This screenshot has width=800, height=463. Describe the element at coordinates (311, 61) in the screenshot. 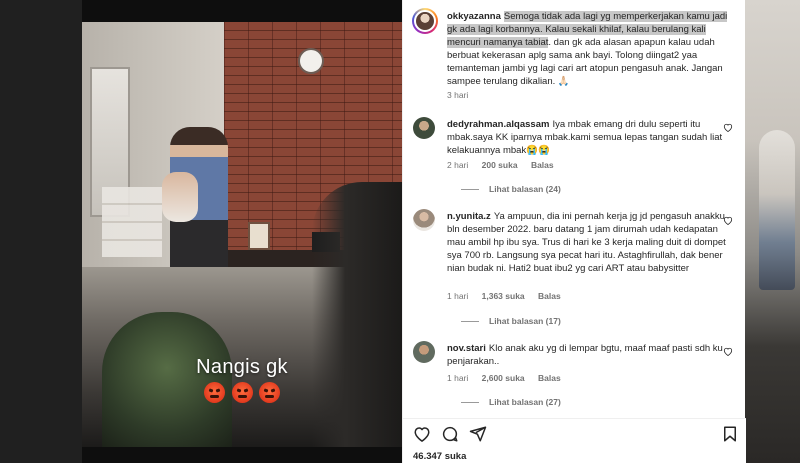

I see `scene-clock` at that location.